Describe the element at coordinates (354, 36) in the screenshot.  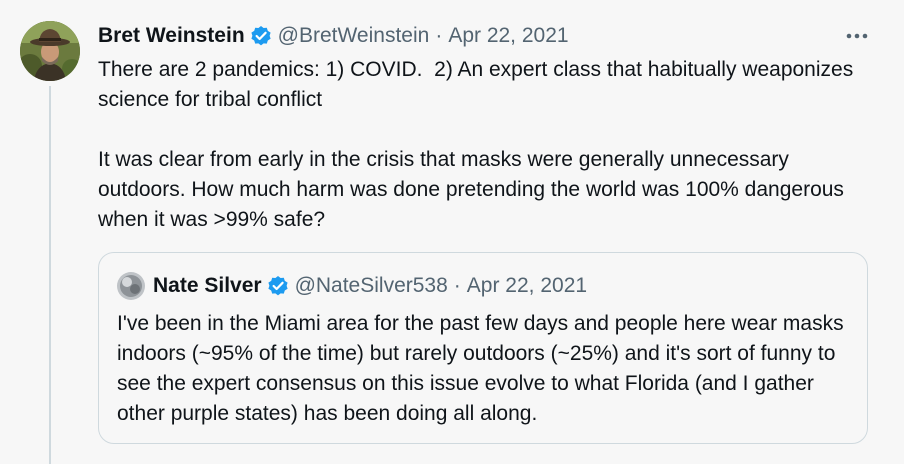
I see `author-handle: @BretWeinstein` at that location.